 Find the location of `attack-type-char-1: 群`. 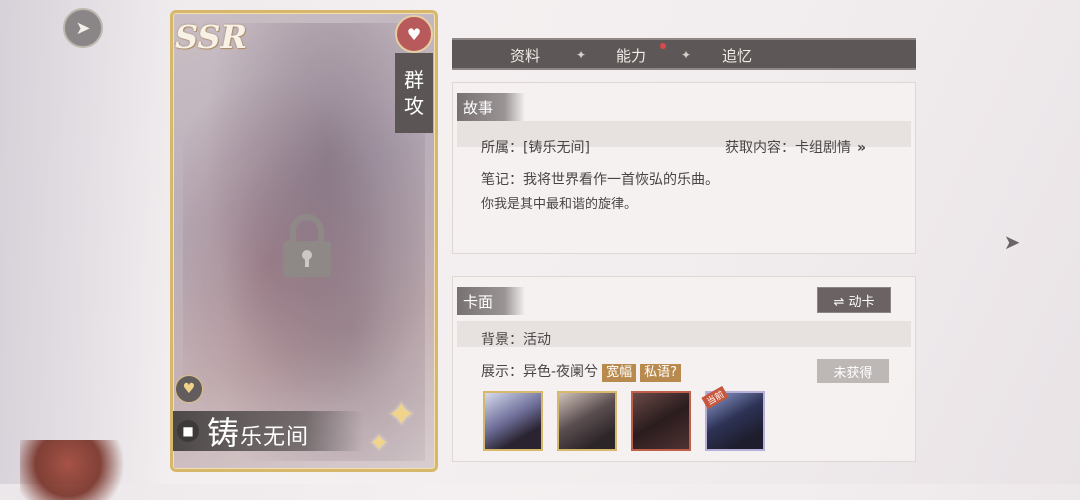

attack-type-char-1: 群 is located at coordinates (414, 80).